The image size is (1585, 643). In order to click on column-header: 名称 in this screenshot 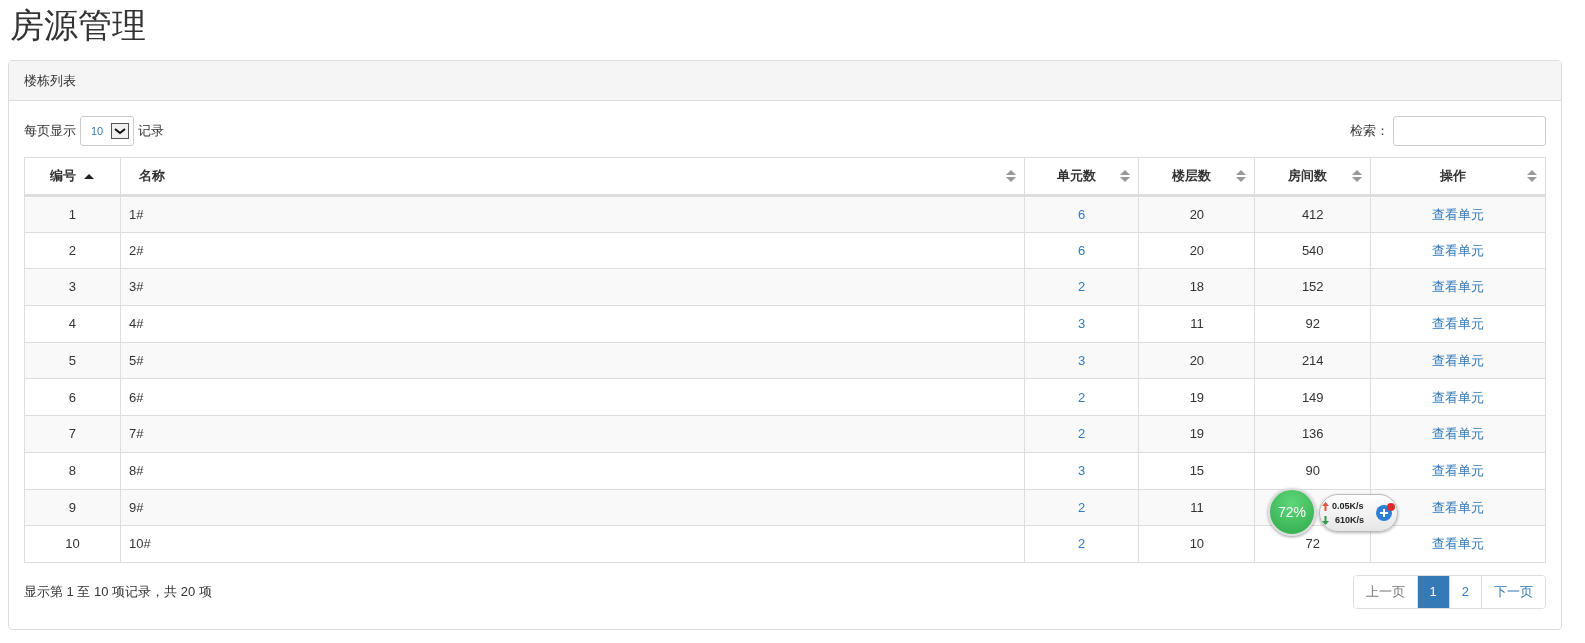, I will do `click(151, 176)`.